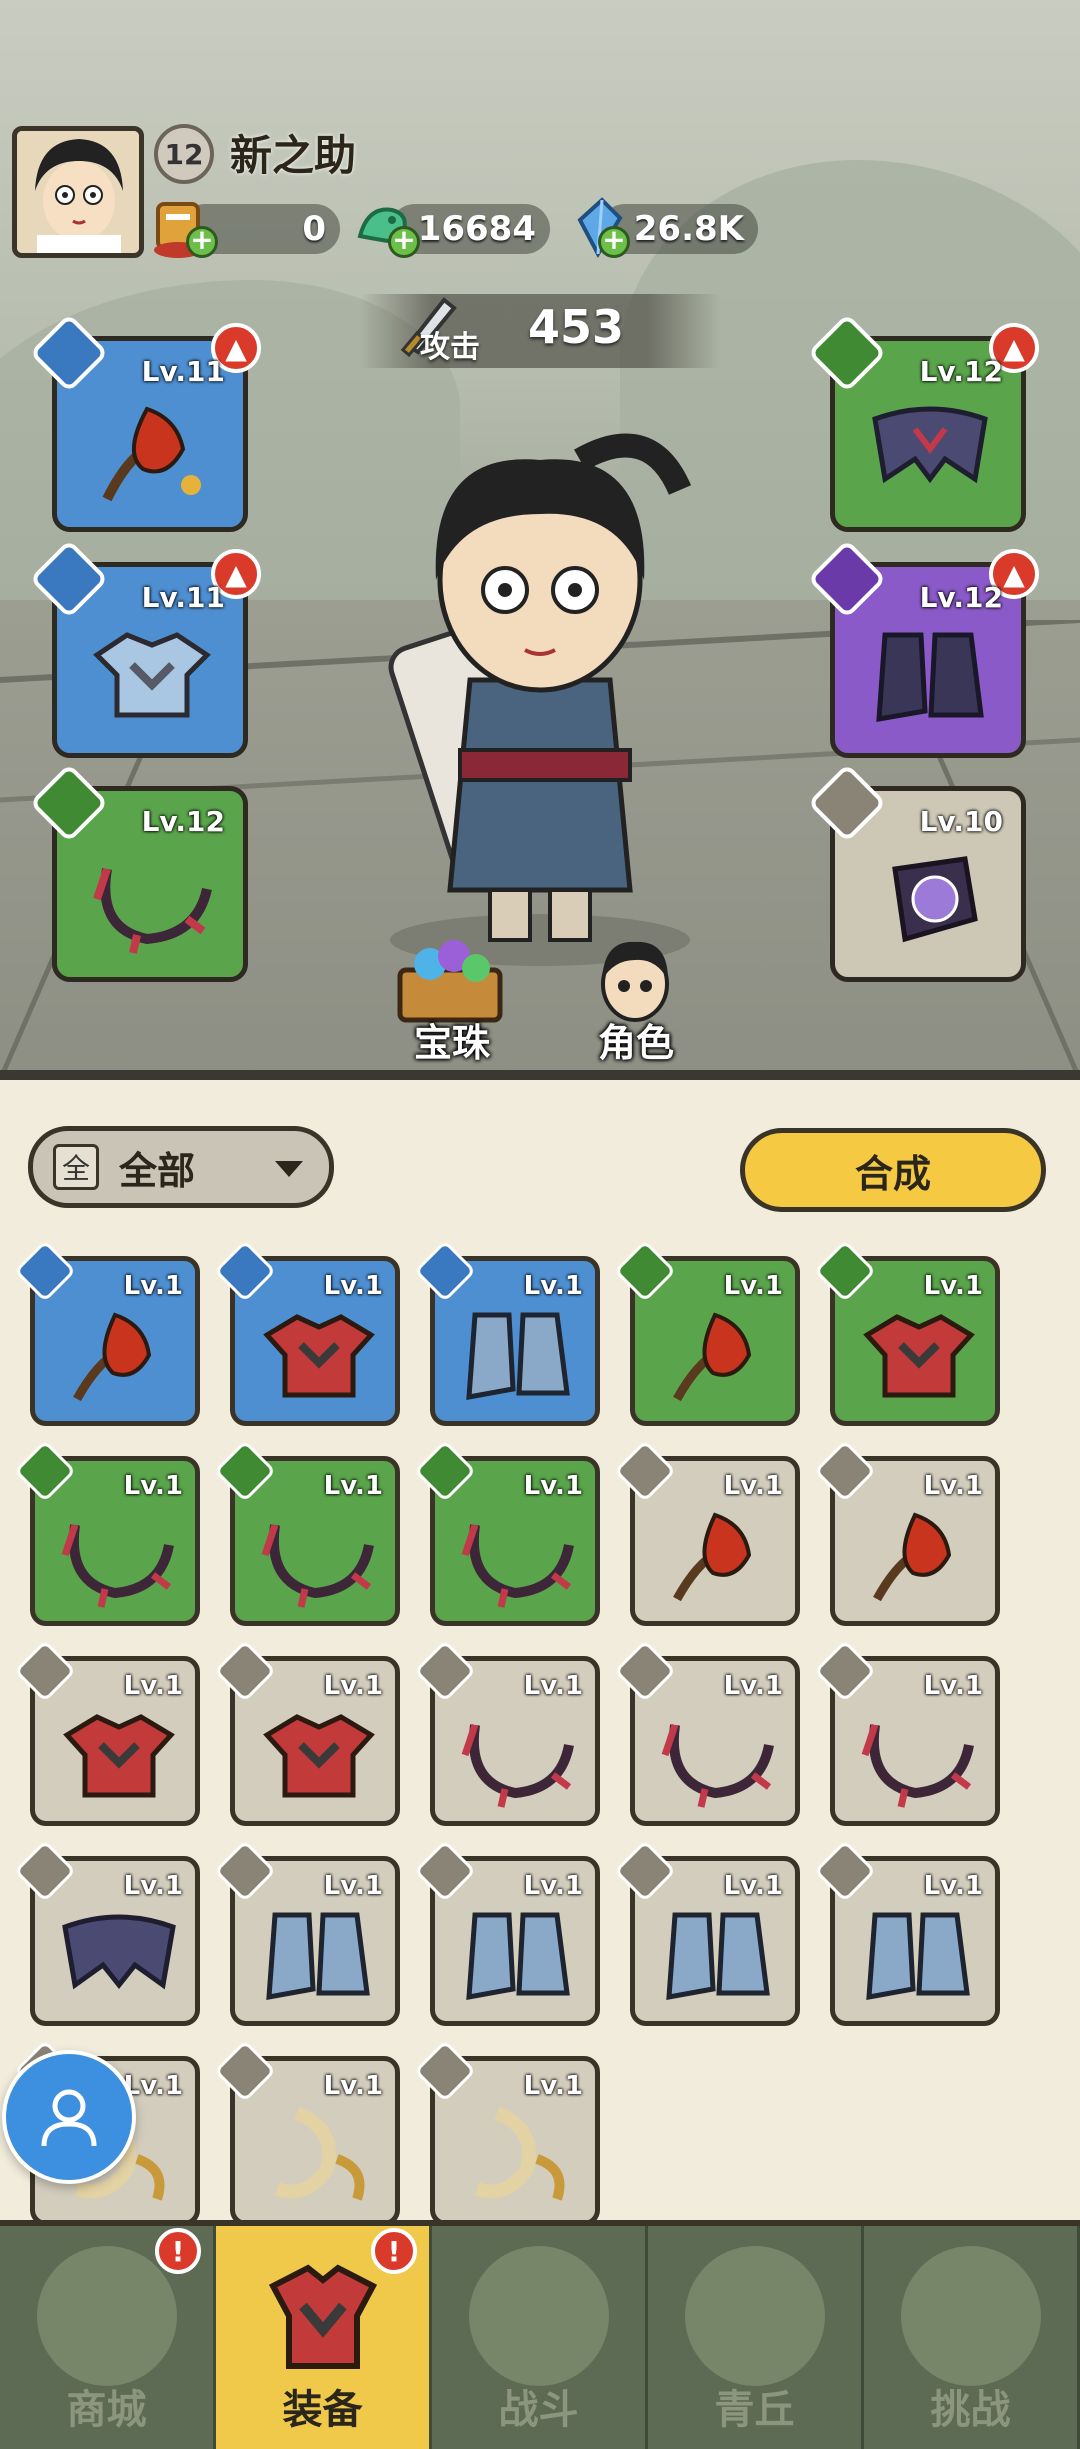 This screenshot has height=2449, width=1080. What do you see at coordinates (614, 242) in the screenshot?
I see `add-crystal-button: +` at bounding box center [614, 242].